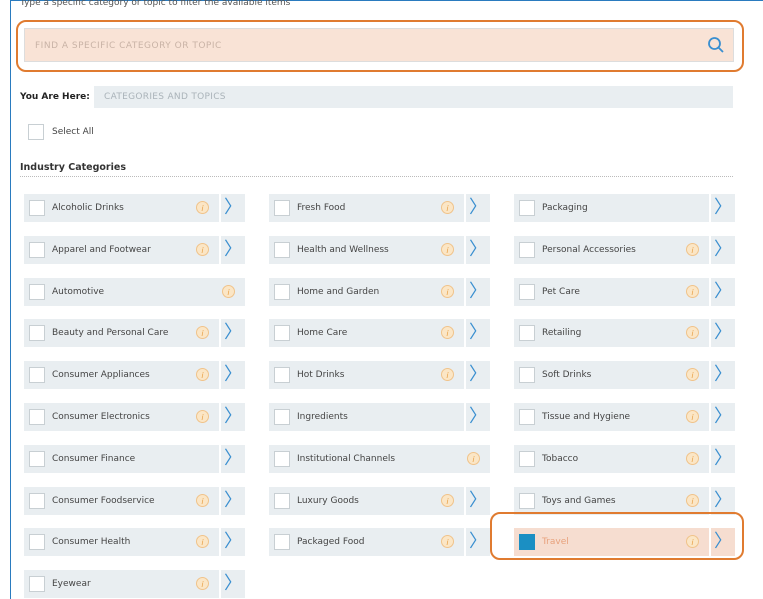 This screenshot has height=599, width=763. Describe the element at coordinates (165, 97) in the screenshot. I see `breadcrumb-current: CATEGORIES AND TOPICS` at that location.